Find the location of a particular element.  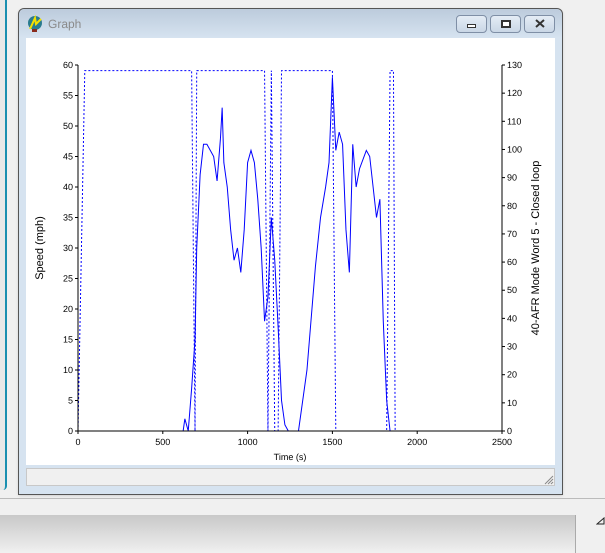

y2-tick-label: 0 is located at coordinates (509, 431).